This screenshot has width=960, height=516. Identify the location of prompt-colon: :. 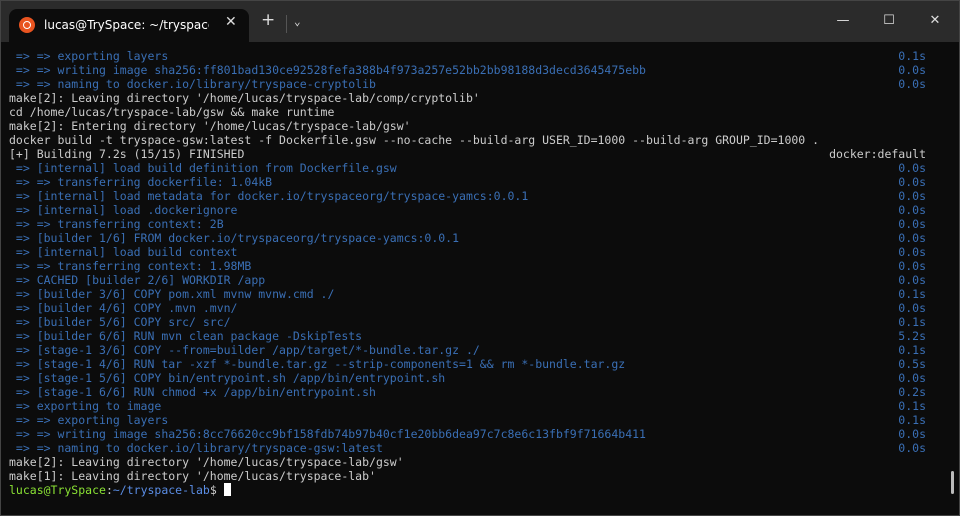
(109, 490).